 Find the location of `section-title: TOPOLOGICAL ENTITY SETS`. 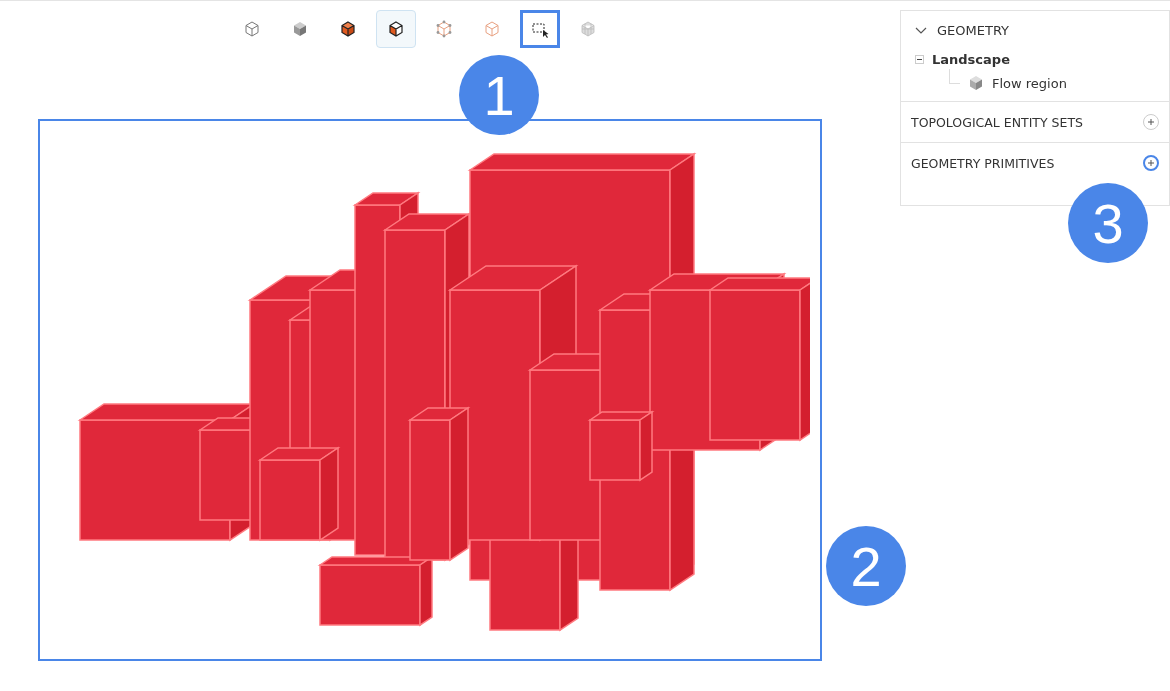

section-title: TOPOLOGICAL ENTITY SETS is located at coordinates (997, 122).